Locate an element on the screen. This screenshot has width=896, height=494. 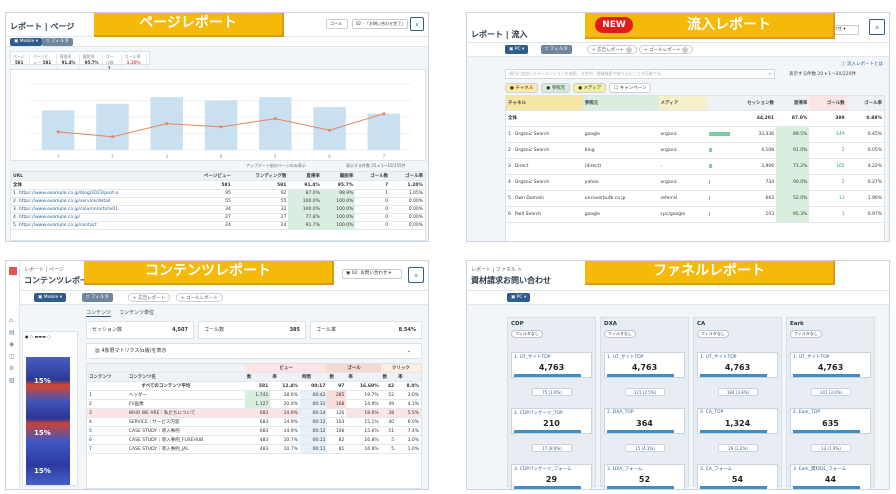
content-total-cell: 8.0% is located at coordinates (408, 386).